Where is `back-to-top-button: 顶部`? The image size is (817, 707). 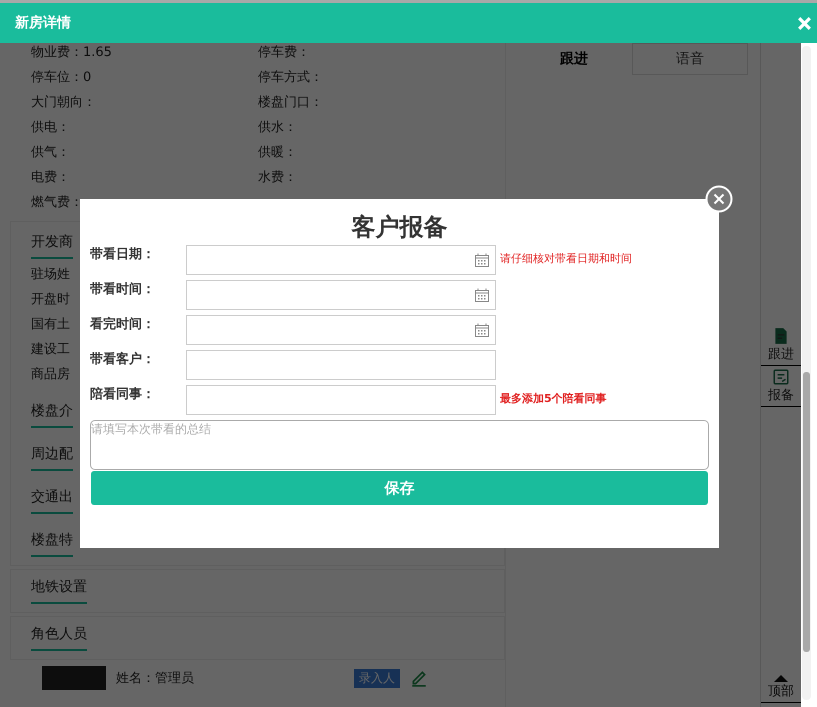 back-to-top-button: 顶部 is located at coordinates (781, 689).